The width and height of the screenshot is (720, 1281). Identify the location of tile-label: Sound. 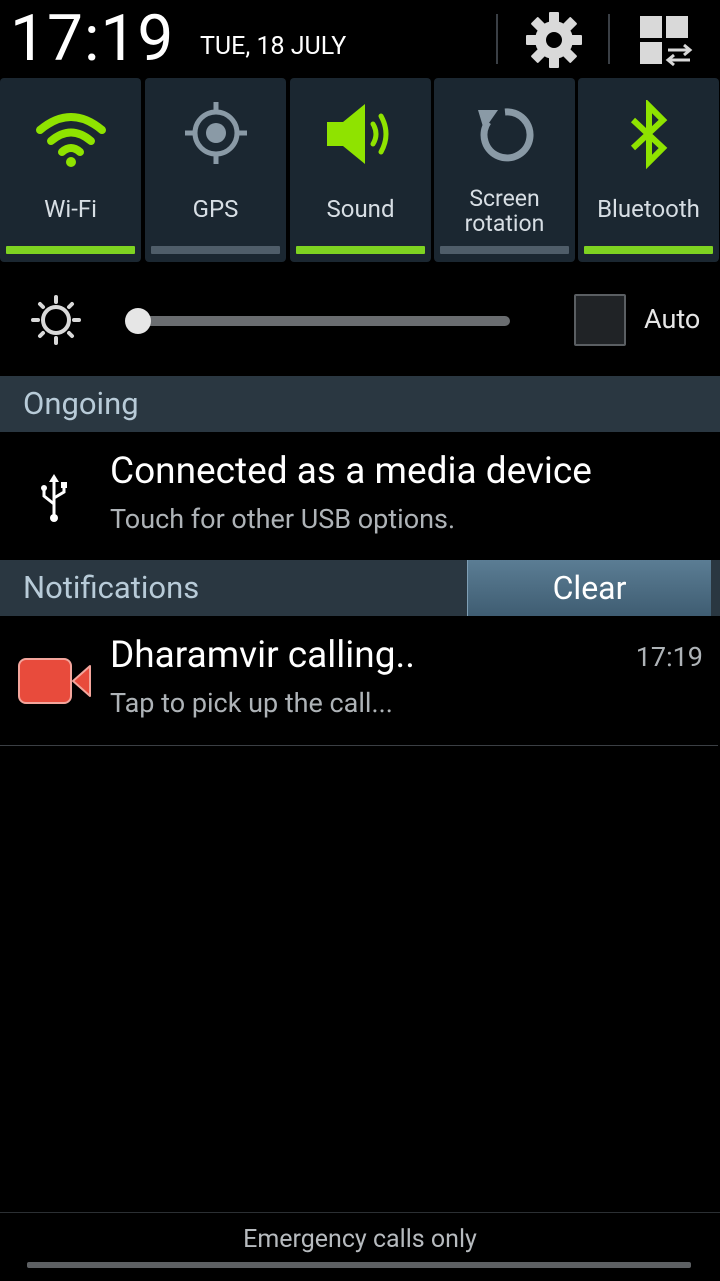
(360, 209).